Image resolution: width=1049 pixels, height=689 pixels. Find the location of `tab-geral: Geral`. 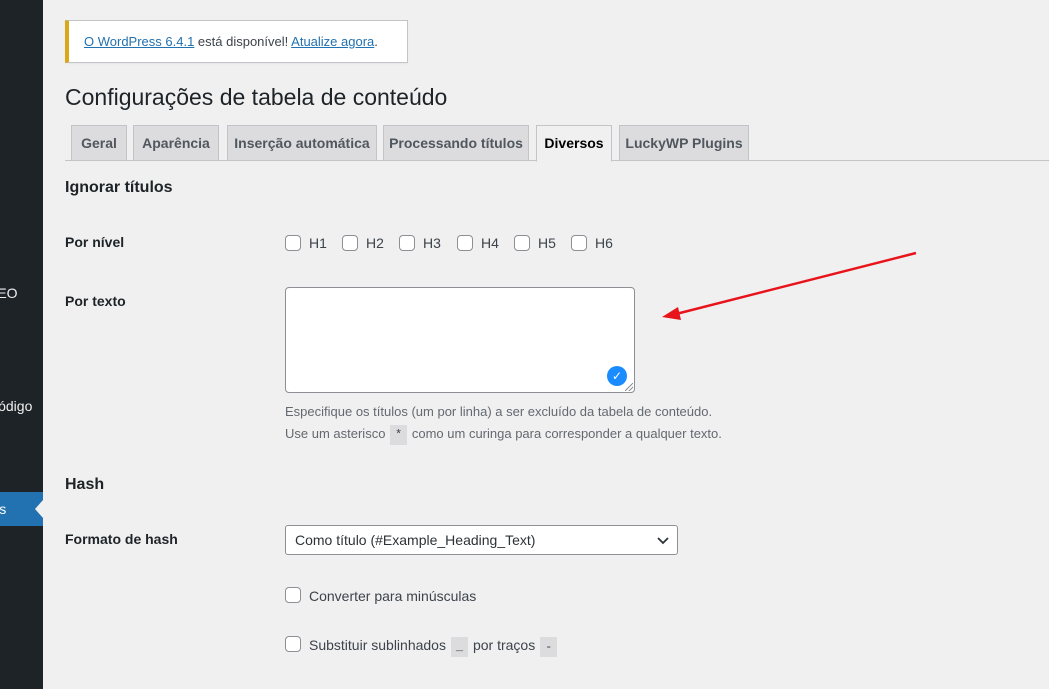

tab-geral: Geral is located at coordinates (99, 143).